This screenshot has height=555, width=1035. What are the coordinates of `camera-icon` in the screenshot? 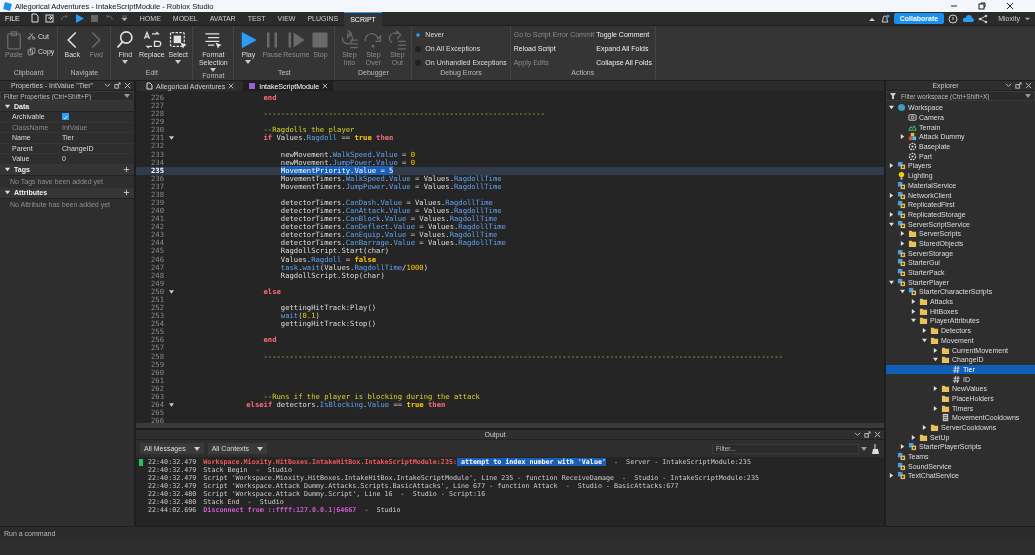 It's located at (912, 118).